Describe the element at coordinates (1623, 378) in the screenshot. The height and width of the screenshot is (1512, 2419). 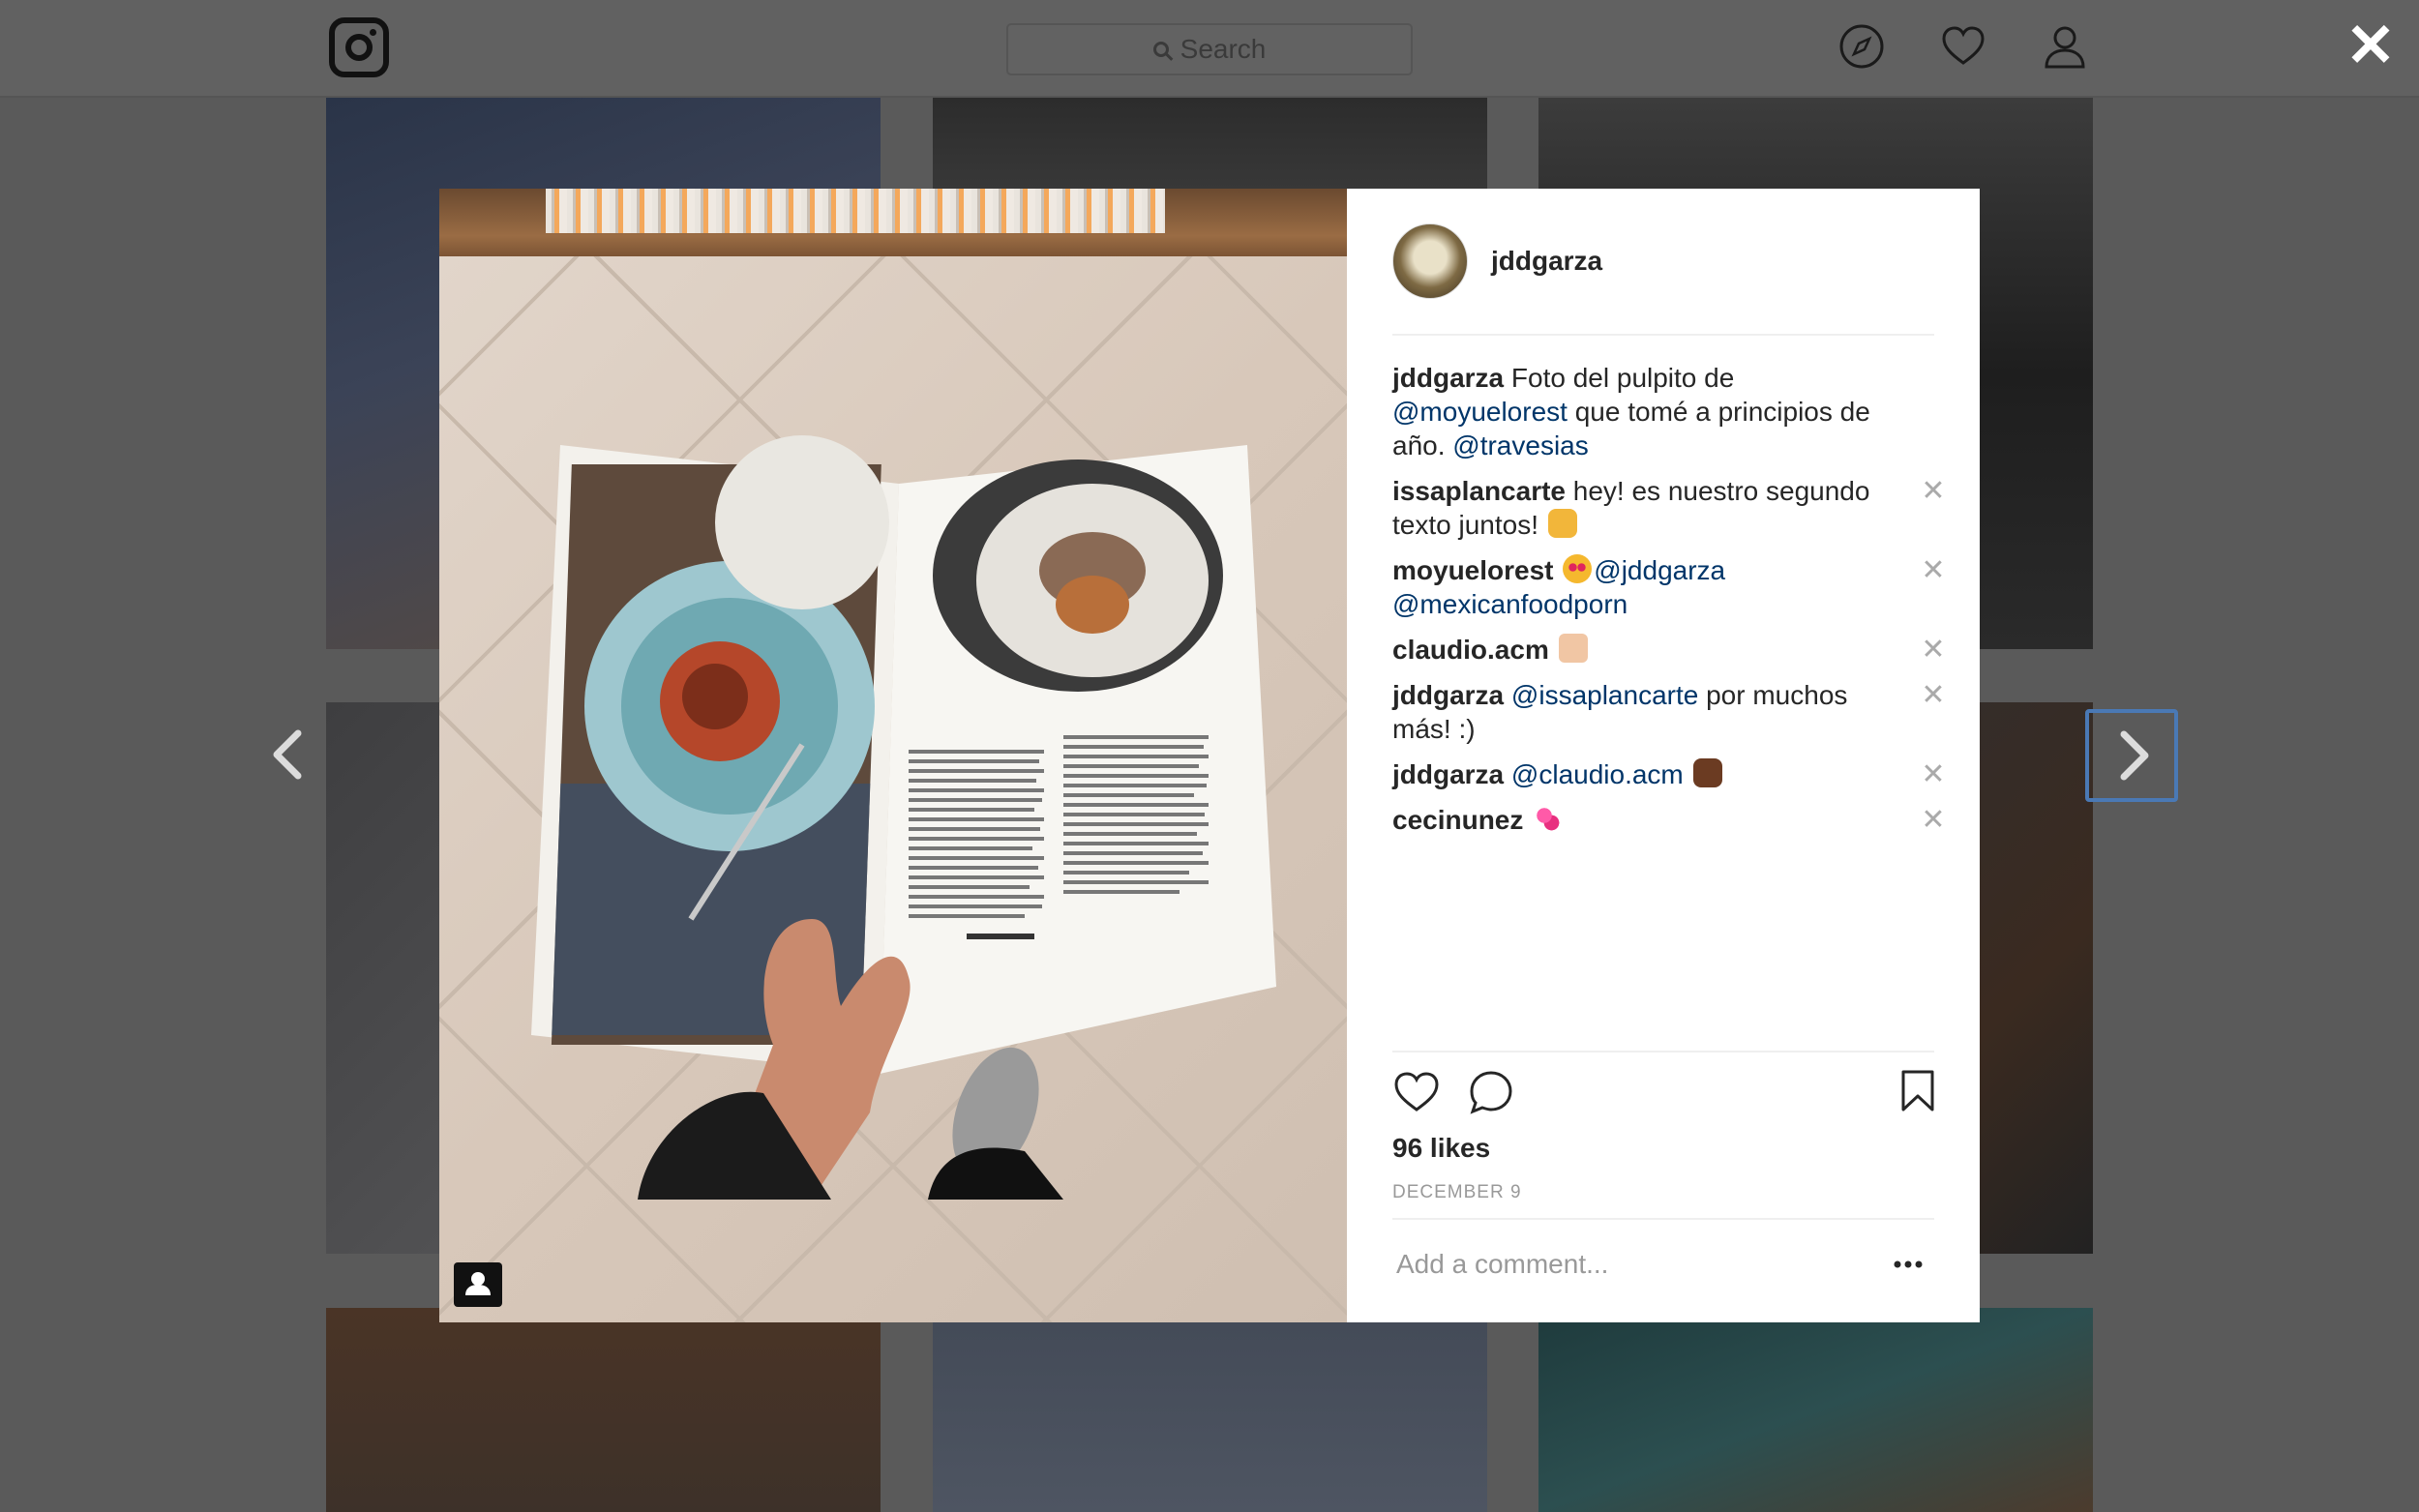
I see `comment-text: Foto del pulpito de` at that location.